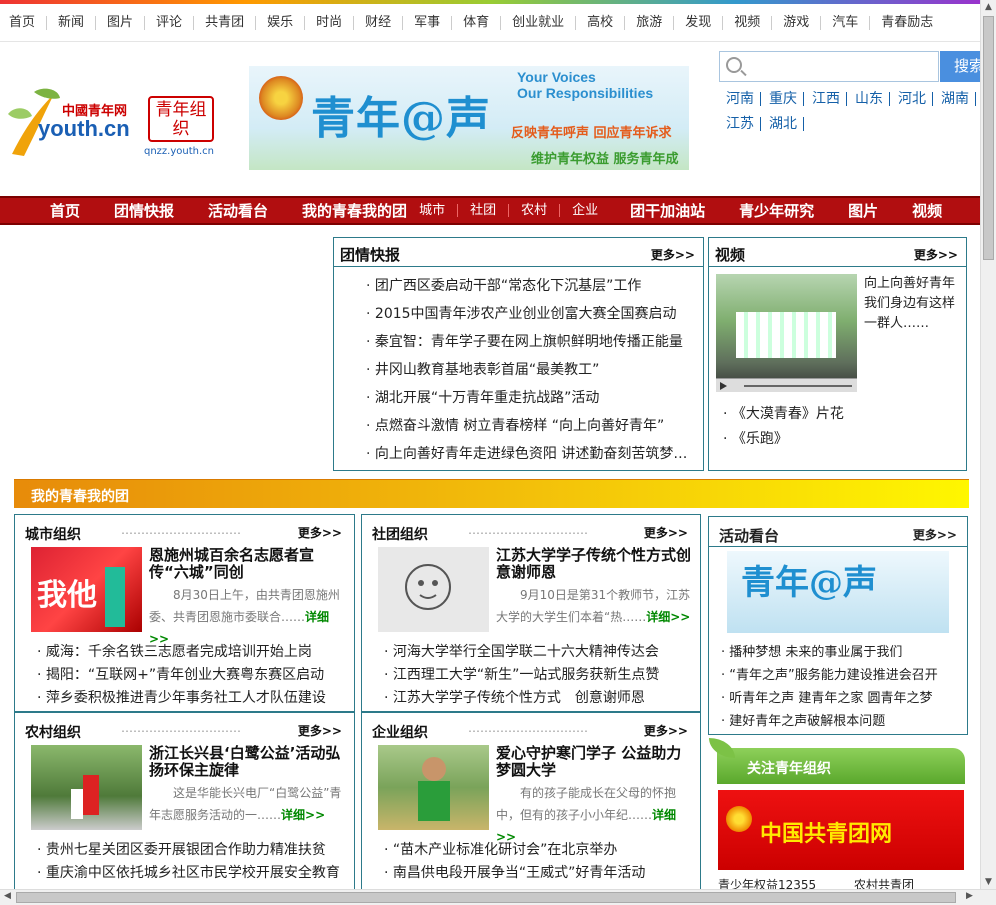 This screenshot has width=996, height=905. I want to click on topnav-item: 时尚, so click(330, 22).